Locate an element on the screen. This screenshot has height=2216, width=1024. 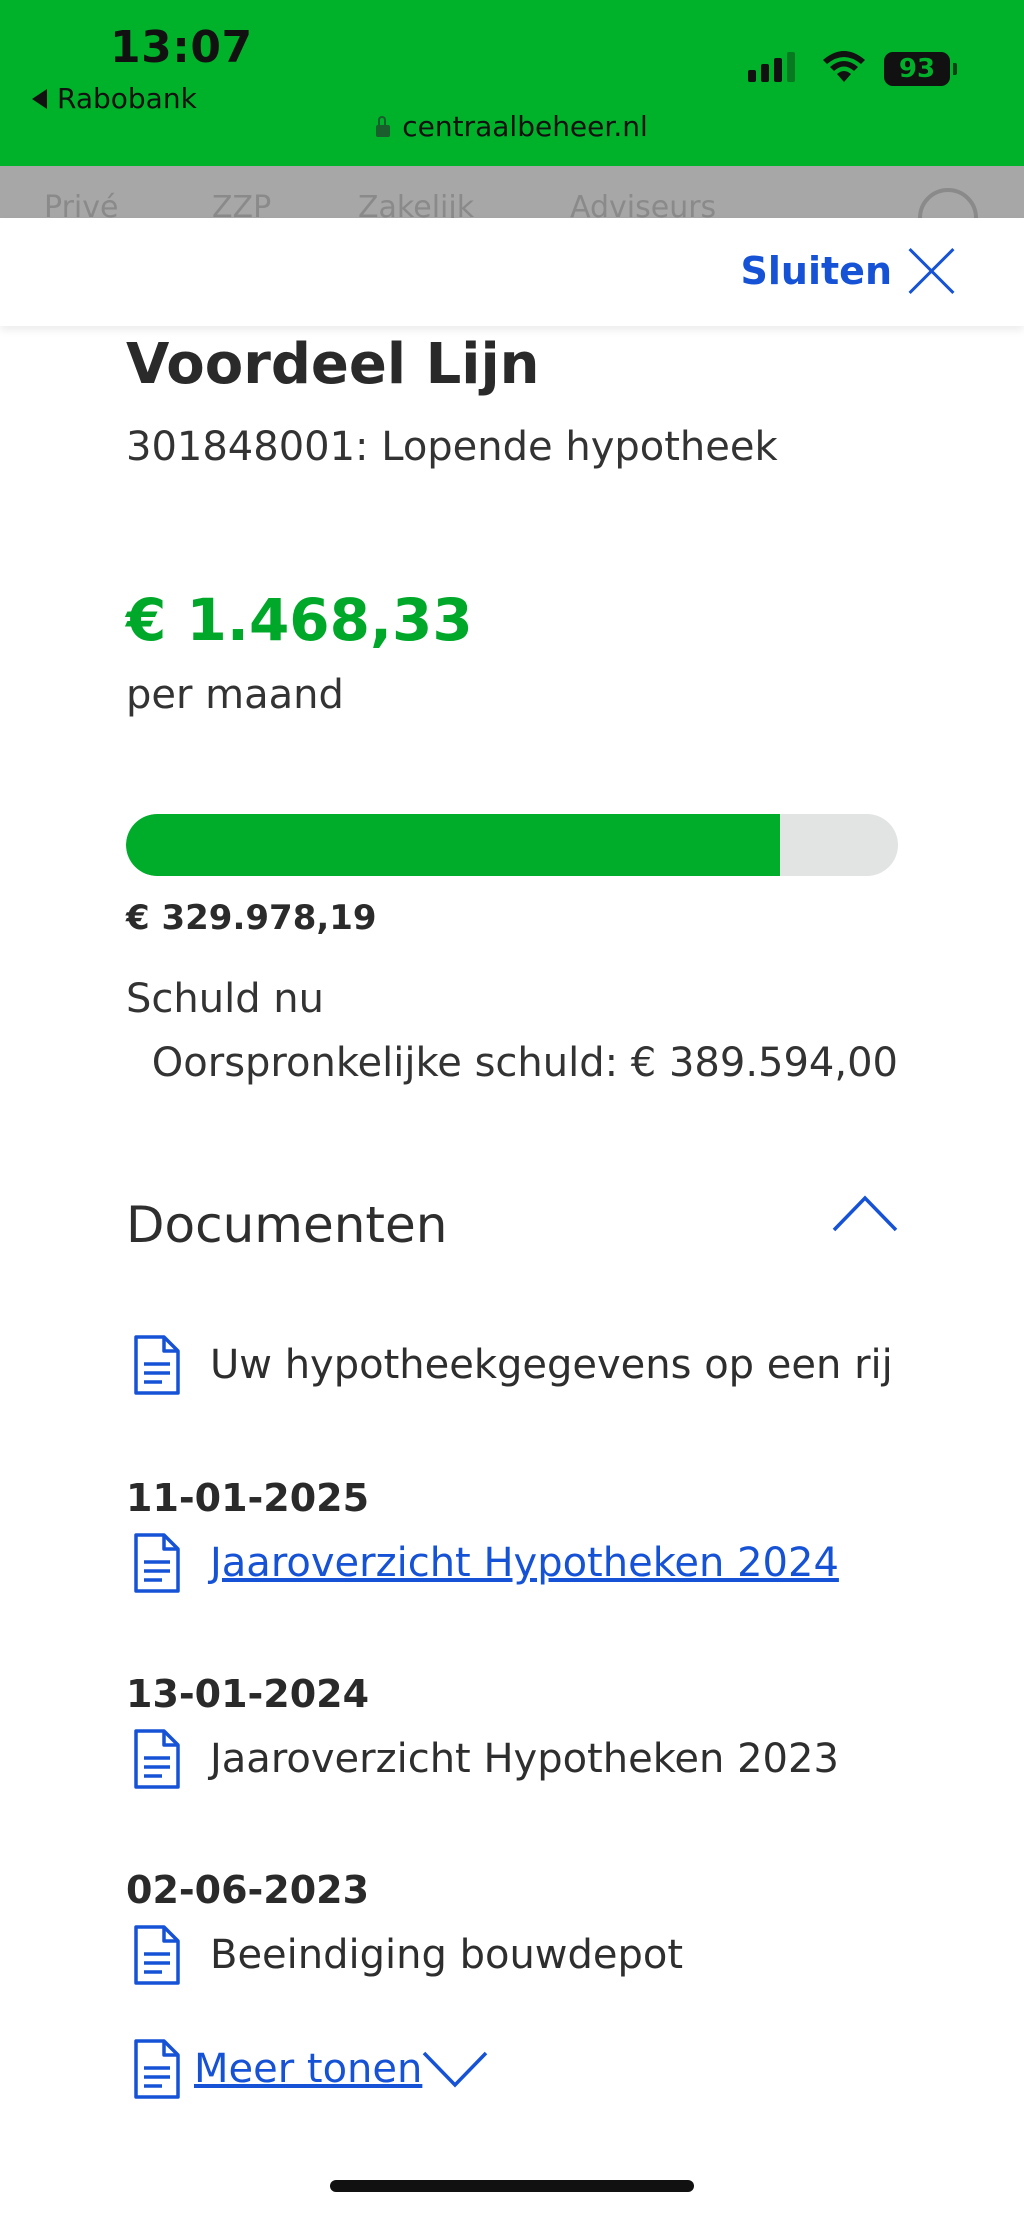
url-text: centraalbeheer.nl is located at coordinates (525, 126).